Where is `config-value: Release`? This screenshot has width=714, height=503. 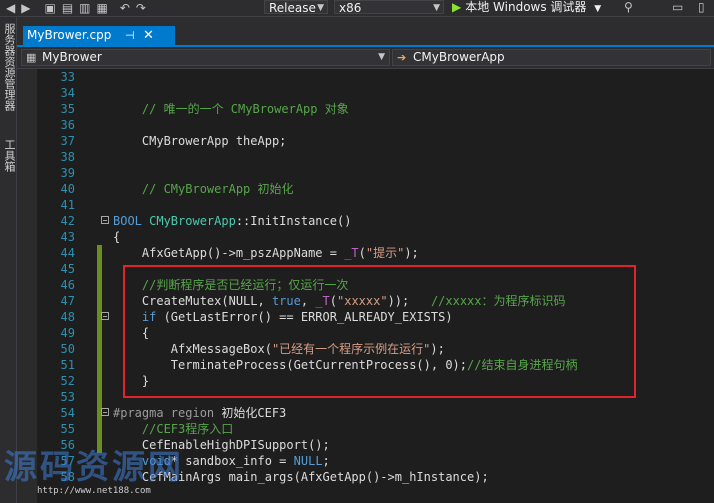 config-value: Release is located at coordinates (292, 8).